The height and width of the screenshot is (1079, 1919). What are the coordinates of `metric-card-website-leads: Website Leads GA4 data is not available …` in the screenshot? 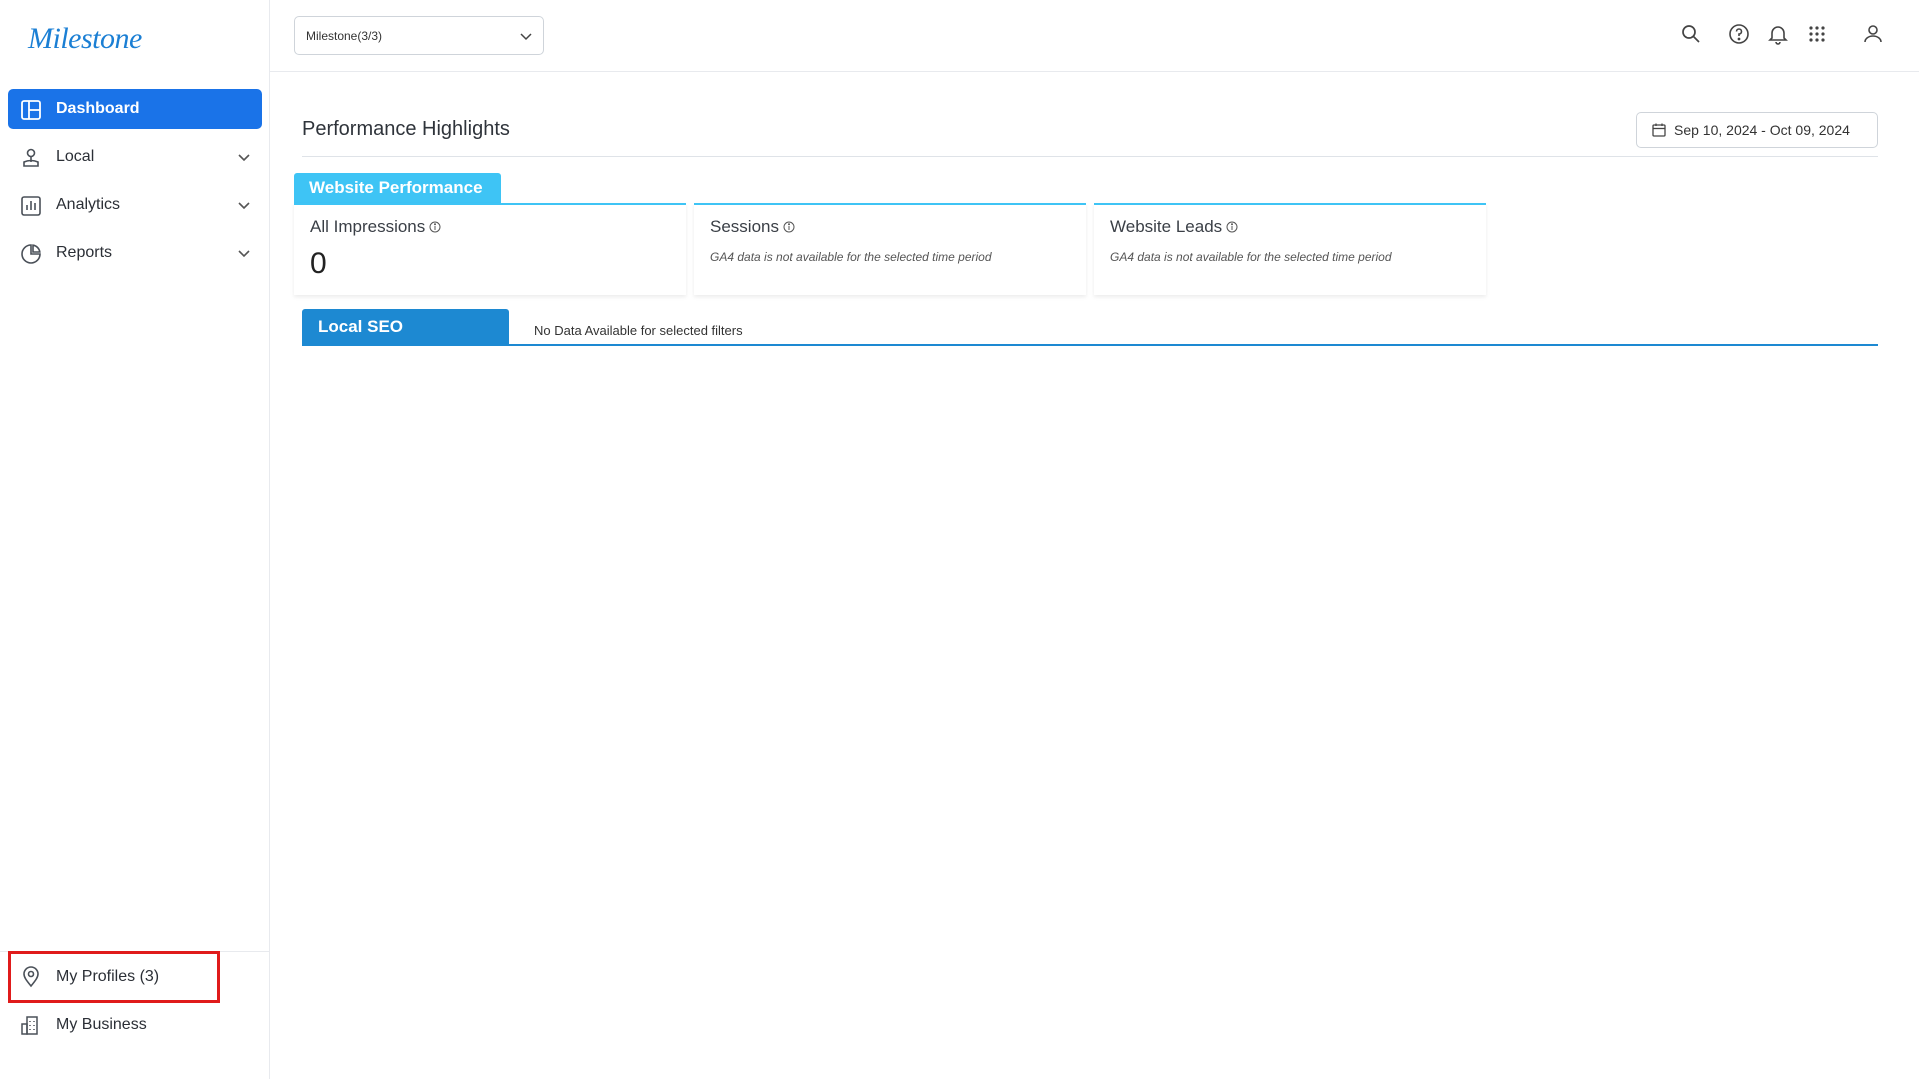 It's located at (1290, 249).